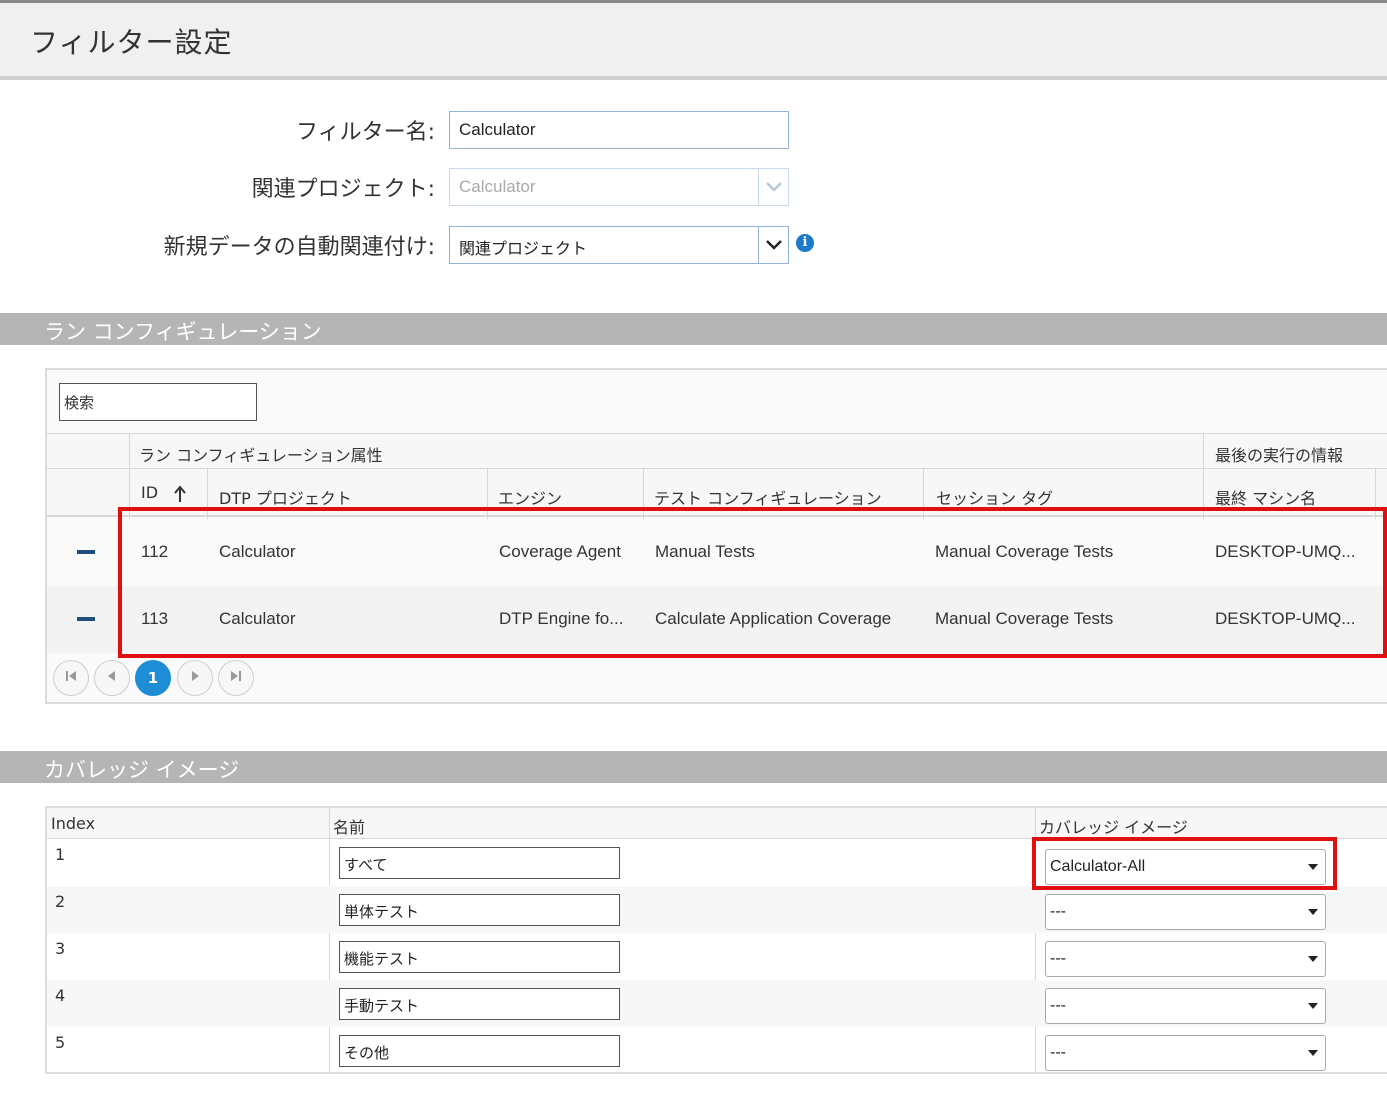 The height and width of the screenshot is (1095, 1387). I want to click on auto-assoc-value: 関連プロジェクト, so click(523, 249).